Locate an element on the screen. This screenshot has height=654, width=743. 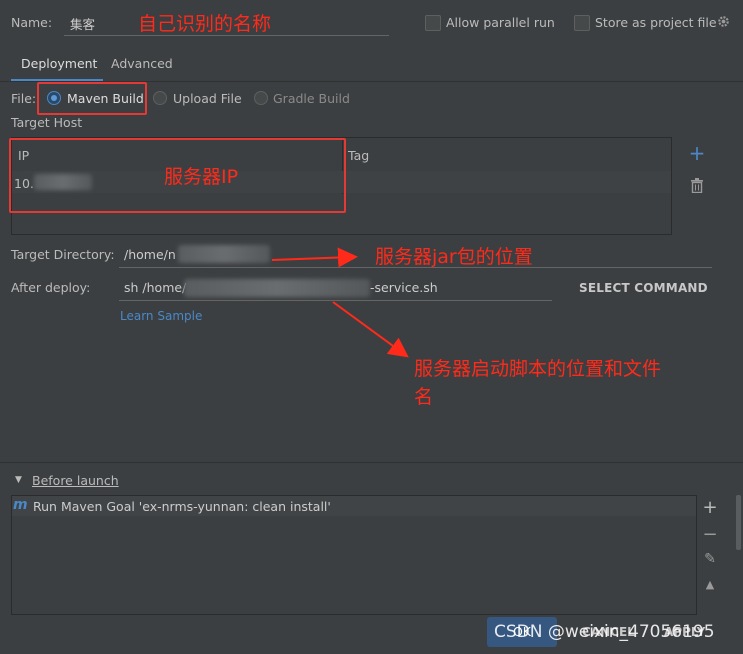
watermark: CSDN @weixin_47056195 is located at coordinates (604, 632).